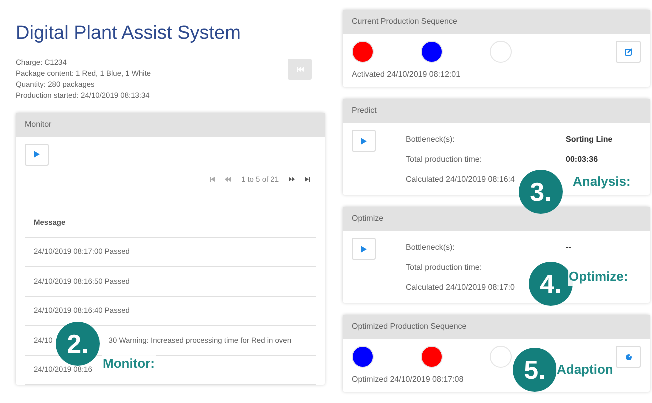  I want to click on status-text: Activated 24/10/2019 08:12:01, so click(407, 75).